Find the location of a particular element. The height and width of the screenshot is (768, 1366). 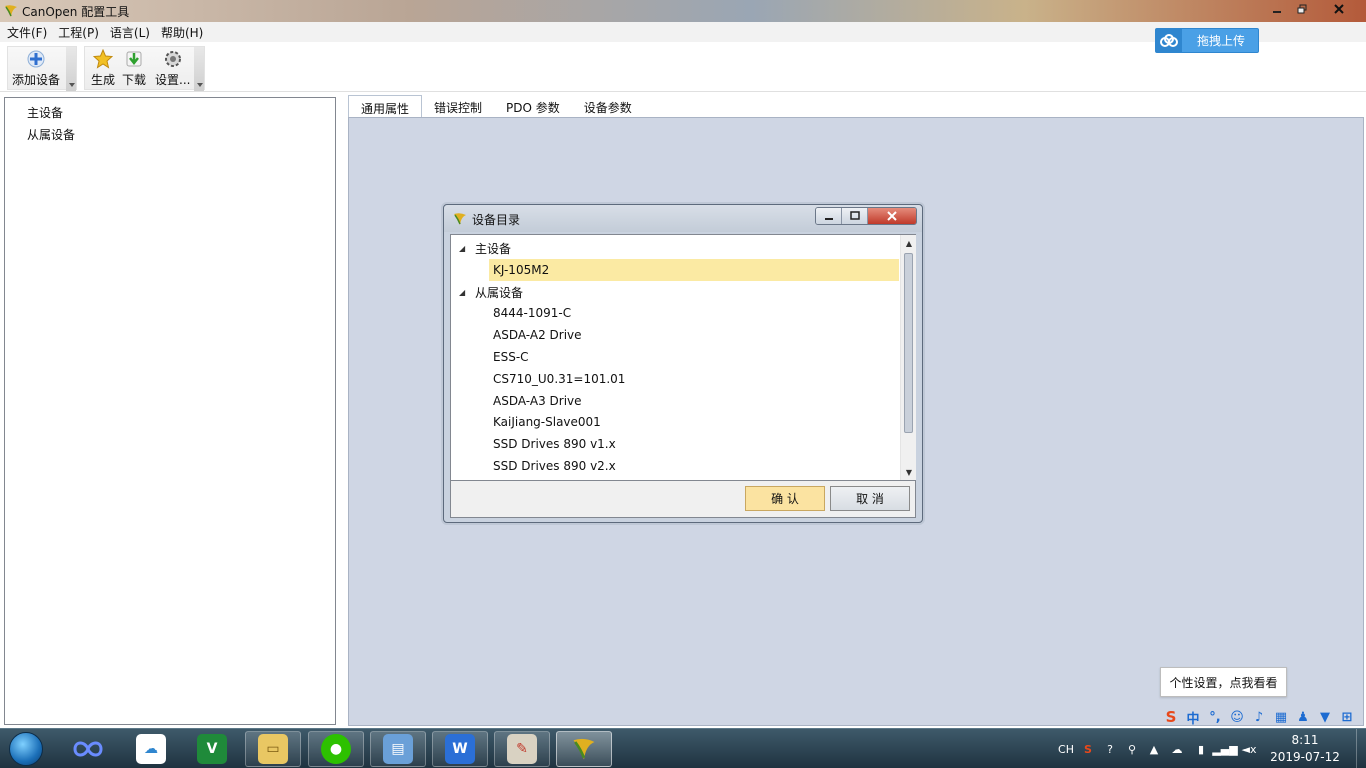

dialog-minimize-button is located at coordinates (829, 216).